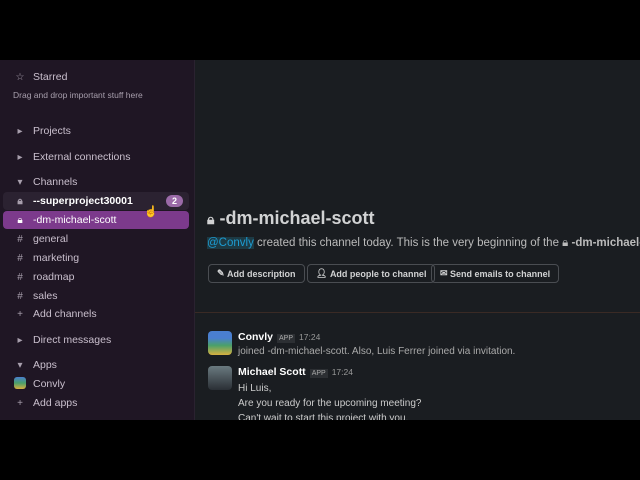  What do you see at coordinates (45, 365) in the screenshot?
I see `label: Apps` at bounding box center [45, 365].